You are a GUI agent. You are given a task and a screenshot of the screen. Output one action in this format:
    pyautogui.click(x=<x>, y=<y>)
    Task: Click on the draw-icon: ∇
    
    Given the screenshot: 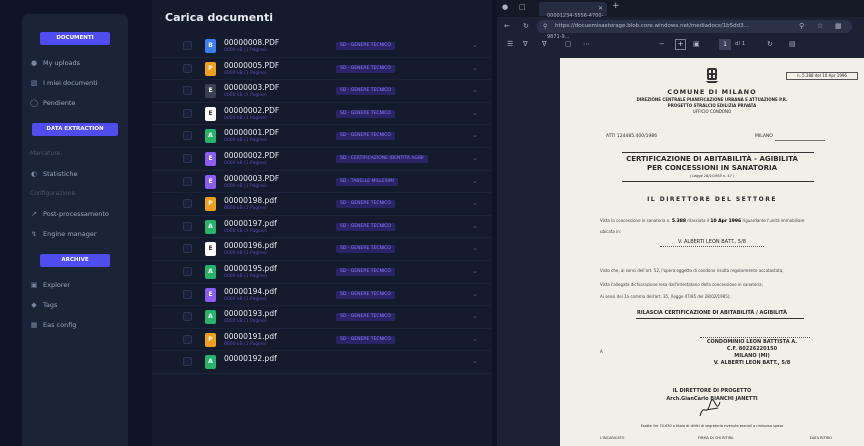 What is the action you would take?
    pyautogui.click(x=525, y=44)
    